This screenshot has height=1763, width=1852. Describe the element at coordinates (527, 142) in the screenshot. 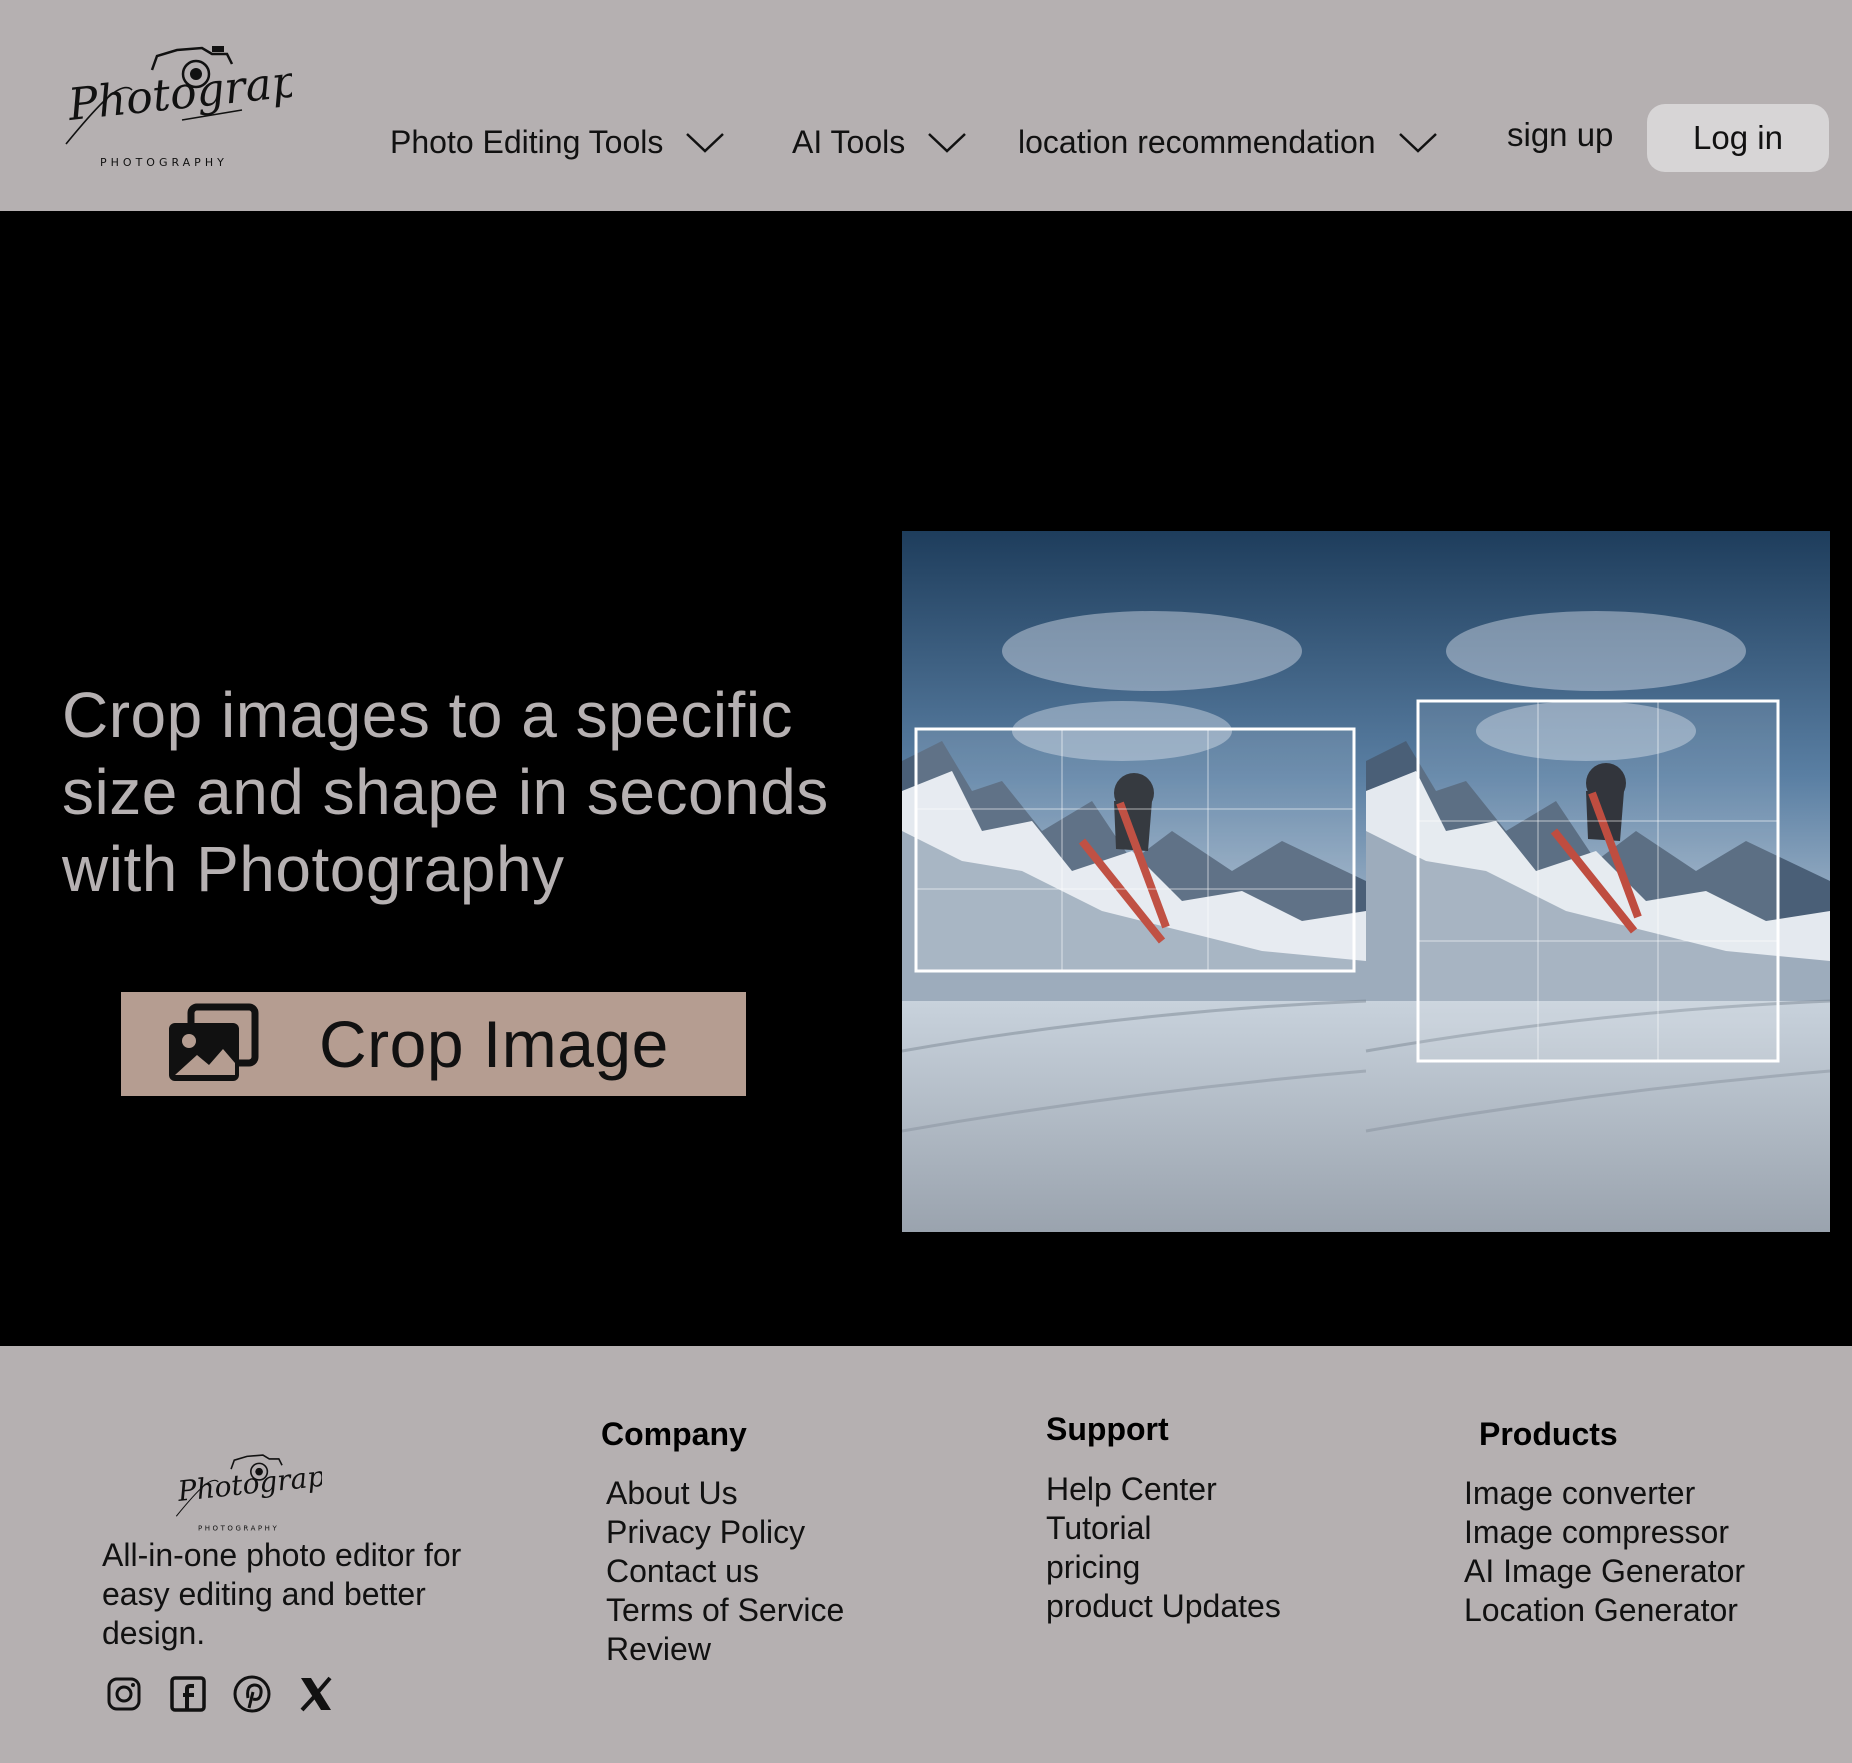

I see `nav-label: Photo Editing Tools` at that location.